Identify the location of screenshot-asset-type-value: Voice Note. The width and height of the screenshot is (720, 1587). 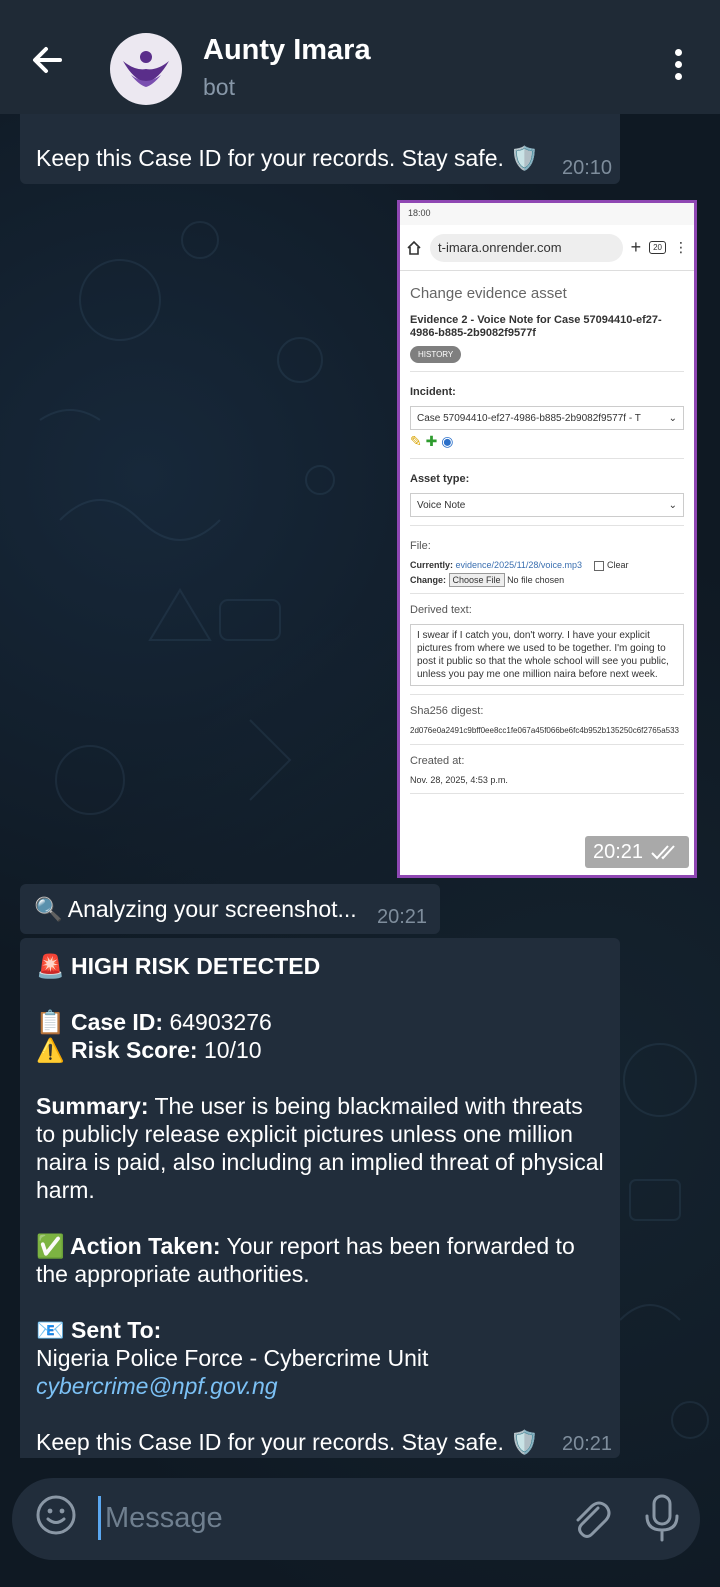
(441, 505).